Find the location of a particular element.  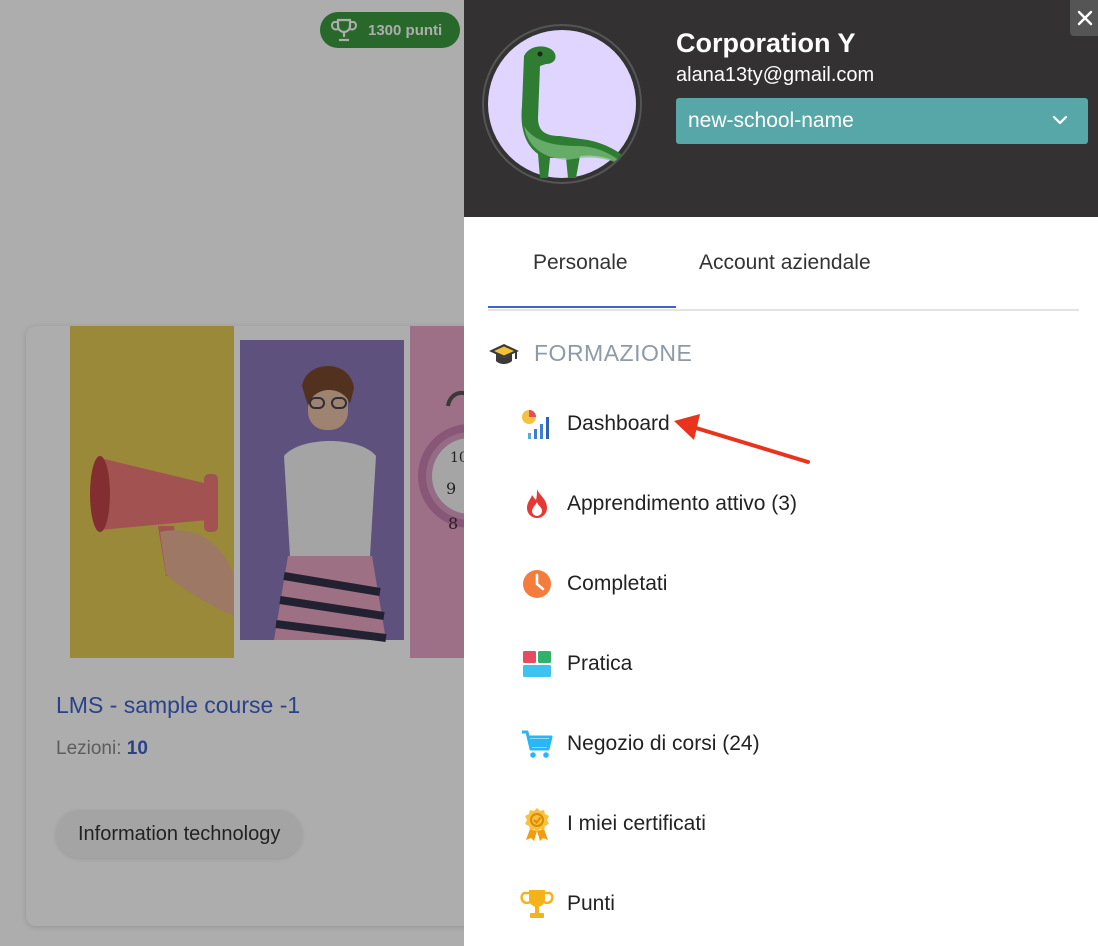

annotation-arrow is located at coordinates (742, 439).